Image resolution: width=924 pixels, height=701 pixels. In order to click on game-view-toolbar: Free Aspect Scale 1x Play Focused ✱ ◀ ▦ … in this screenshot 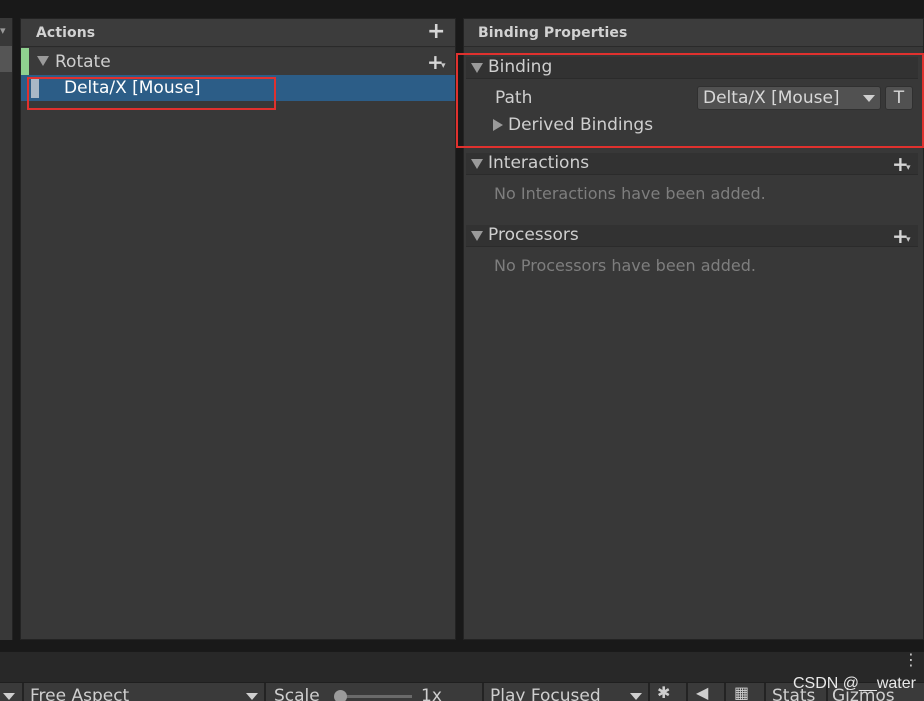, I will do `click(462, 691)`.